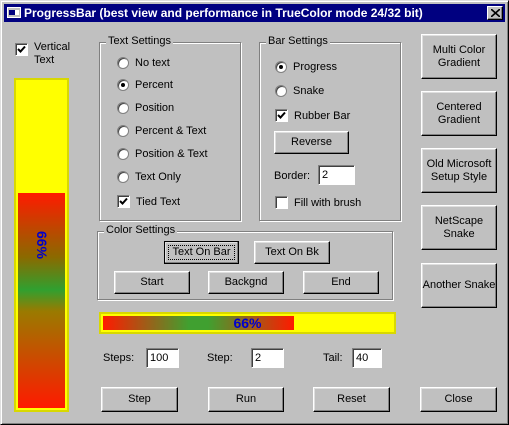 This screenshot has height=425, width=509. Describe the element at coordinates (41, 300) in the screenshot. I see `vertical-progress-fill` at that location.